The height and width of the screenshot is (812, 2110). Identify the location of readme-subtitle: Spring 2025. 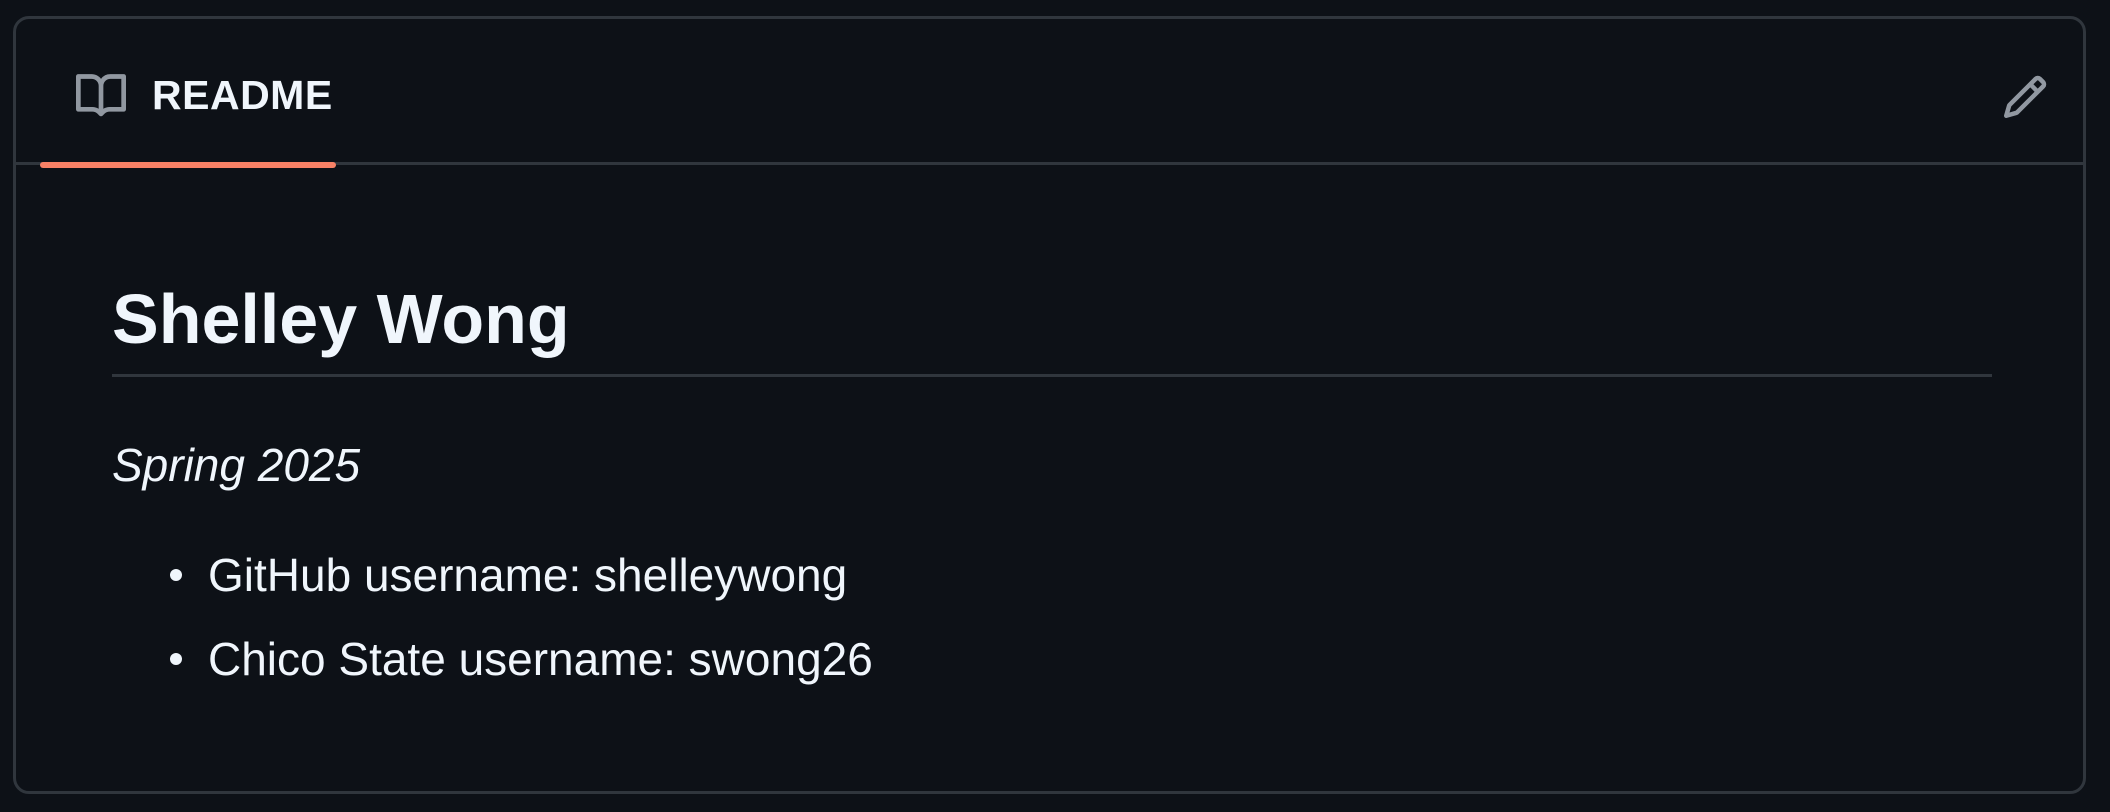
(236, 465).